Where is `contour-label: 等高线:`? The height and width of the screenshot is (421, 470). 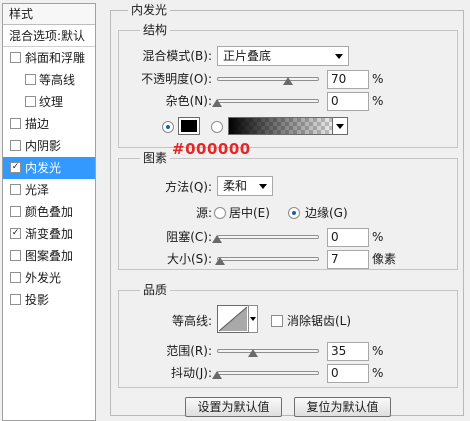
contour-label: 等高线: is located at coordinates (191, 321).